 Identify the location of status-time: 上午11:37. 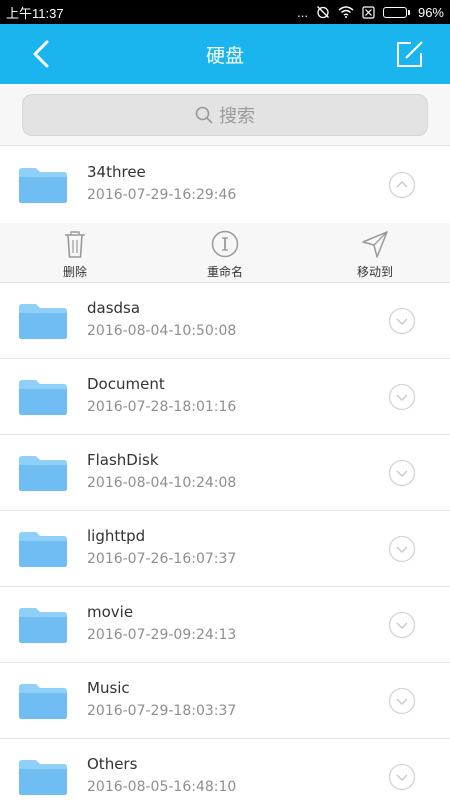
(35, 13).